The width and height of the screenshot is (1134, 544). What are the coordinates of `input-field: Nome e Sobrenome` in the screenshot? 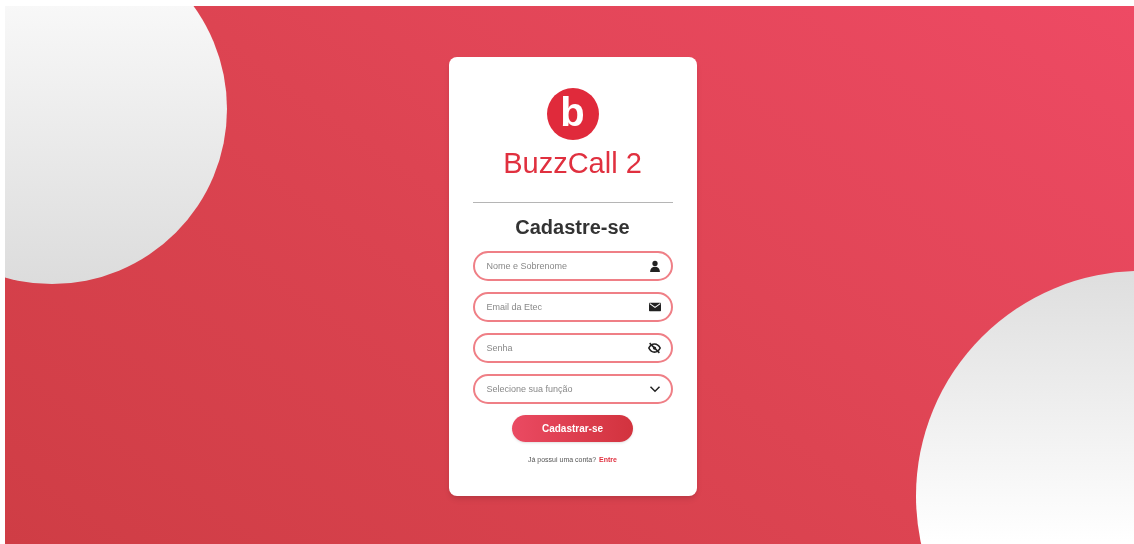 It's located at (572, 266).